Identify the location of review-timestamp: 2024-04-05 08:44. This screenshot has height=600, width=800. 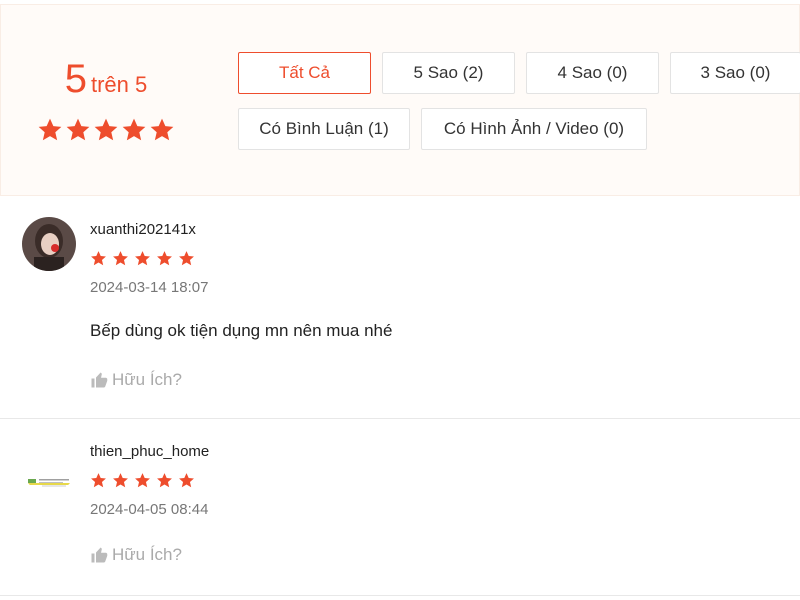
(149, 509).